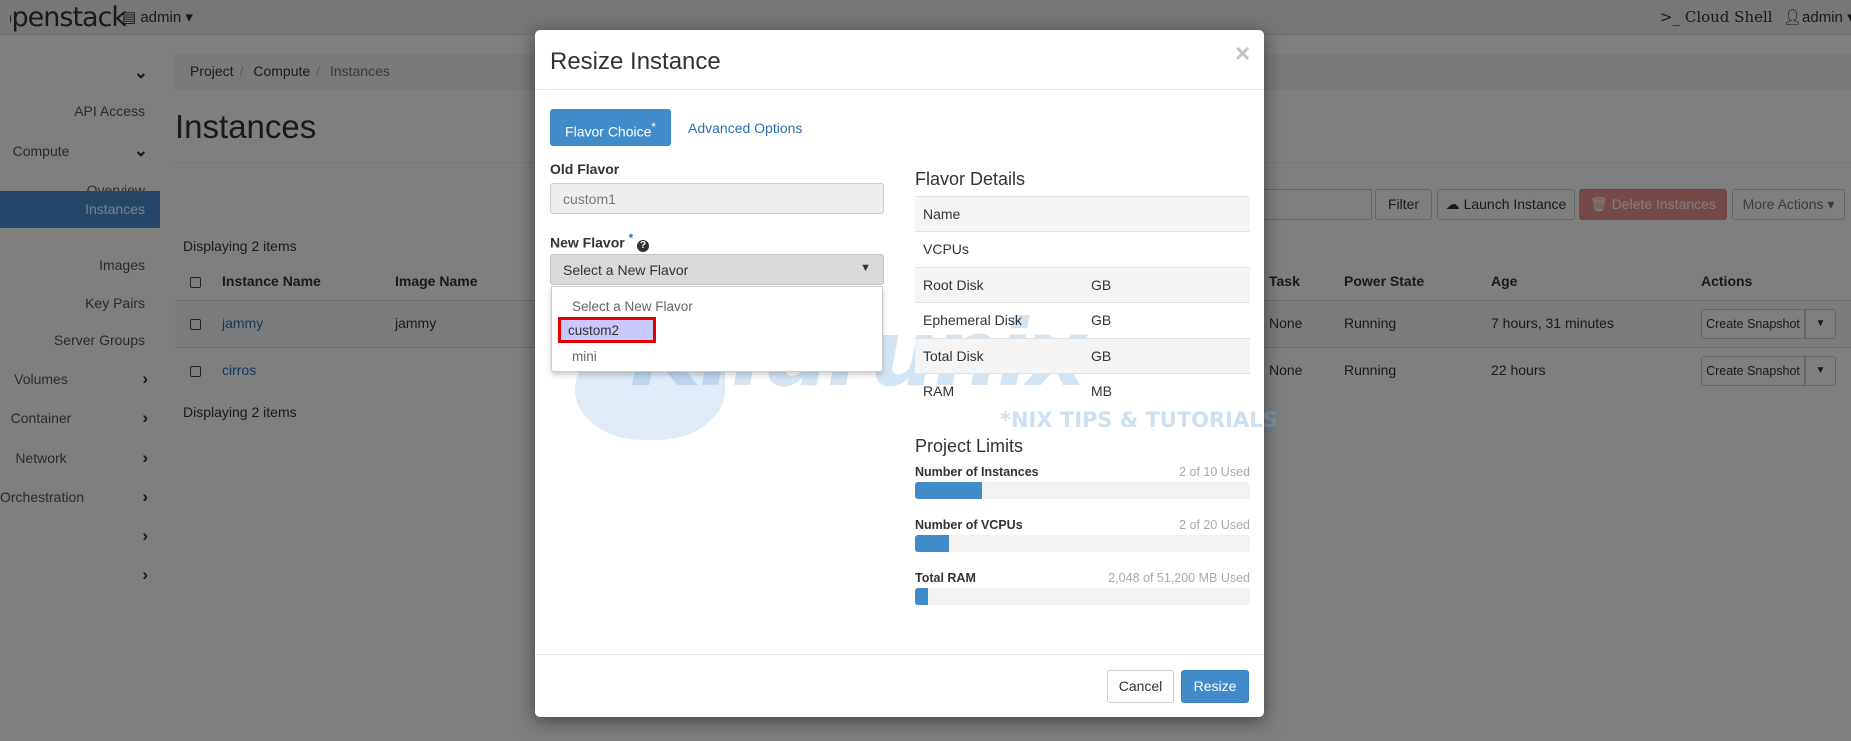 The width and height of the screenshot is (1851, 741). Describe the element at coordinates (717, 269) in the screenshot. I see `new-flavor-select: Select a New Flavor ▼` at that location.